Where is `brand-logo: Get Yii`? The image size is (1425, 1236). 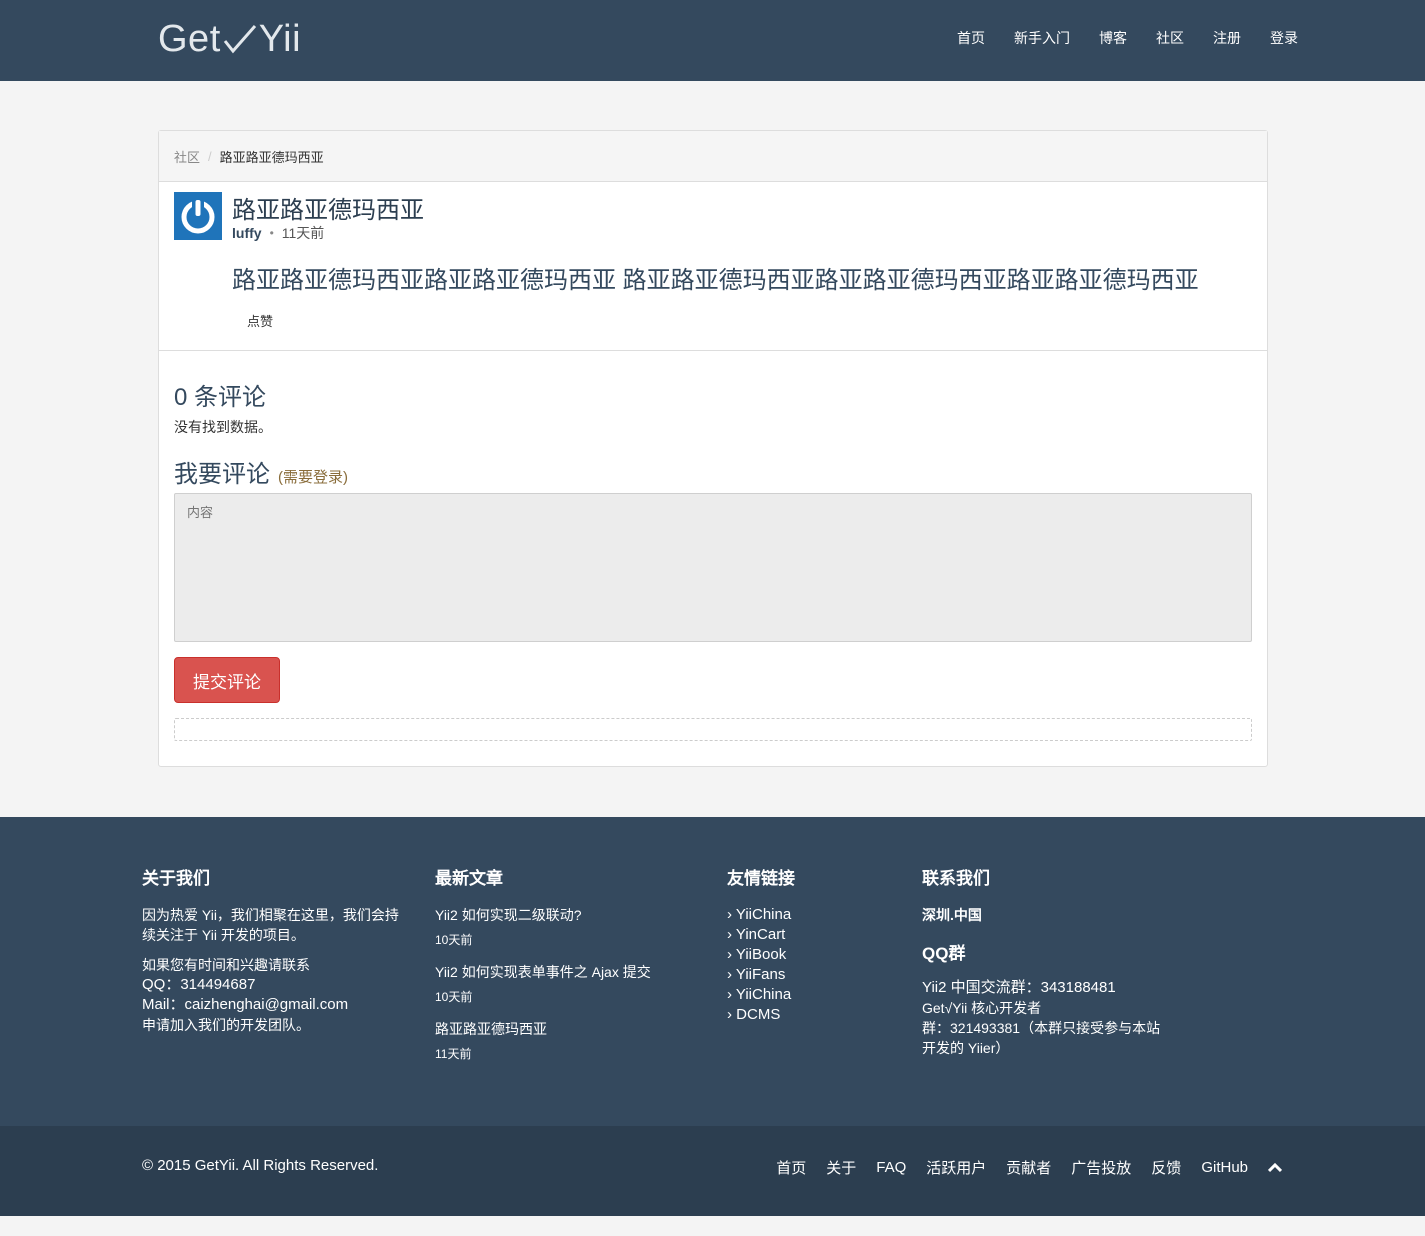
brand-logo: Get Yii is located at coordinates (229, 39).